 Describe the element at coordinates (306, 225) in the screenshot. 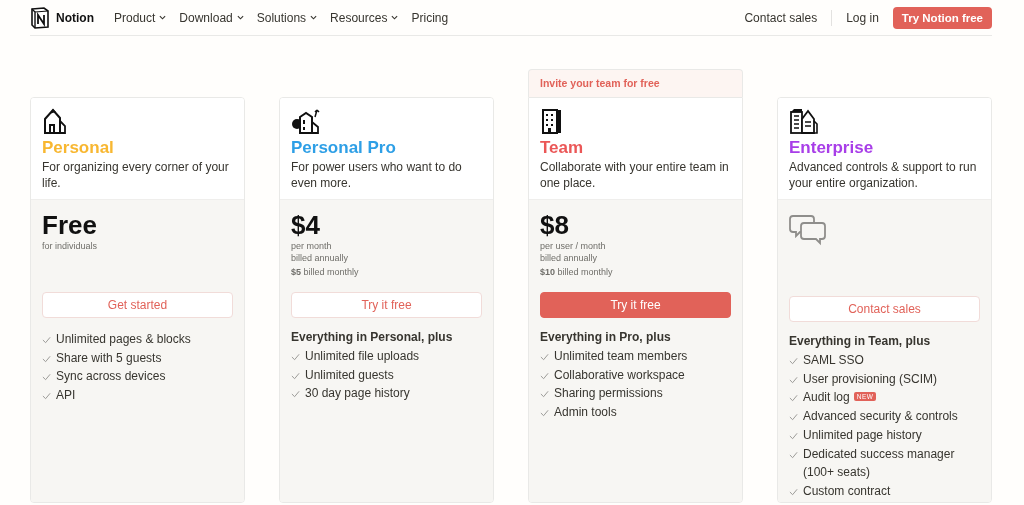

I see `price: $4` at that location.